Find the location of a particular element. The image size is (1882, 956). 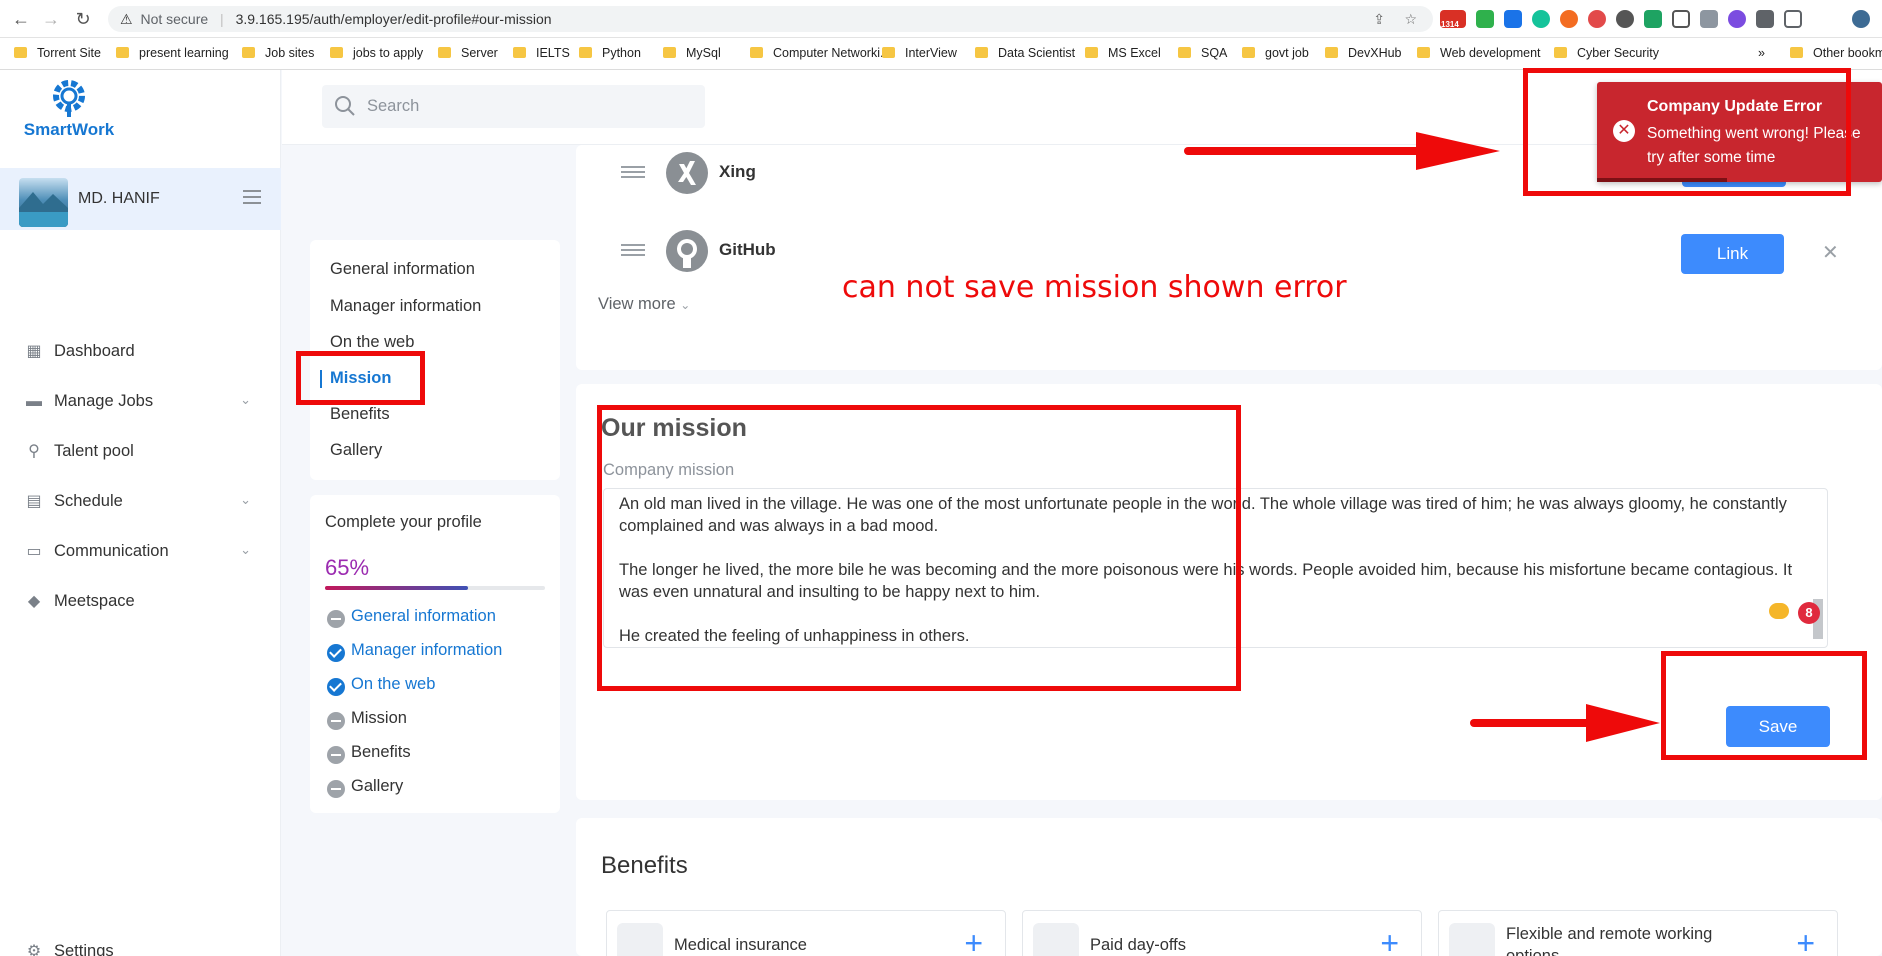

sidebar-item-dashboard: ▦ Dashboard is located at coordinates (140, 352).